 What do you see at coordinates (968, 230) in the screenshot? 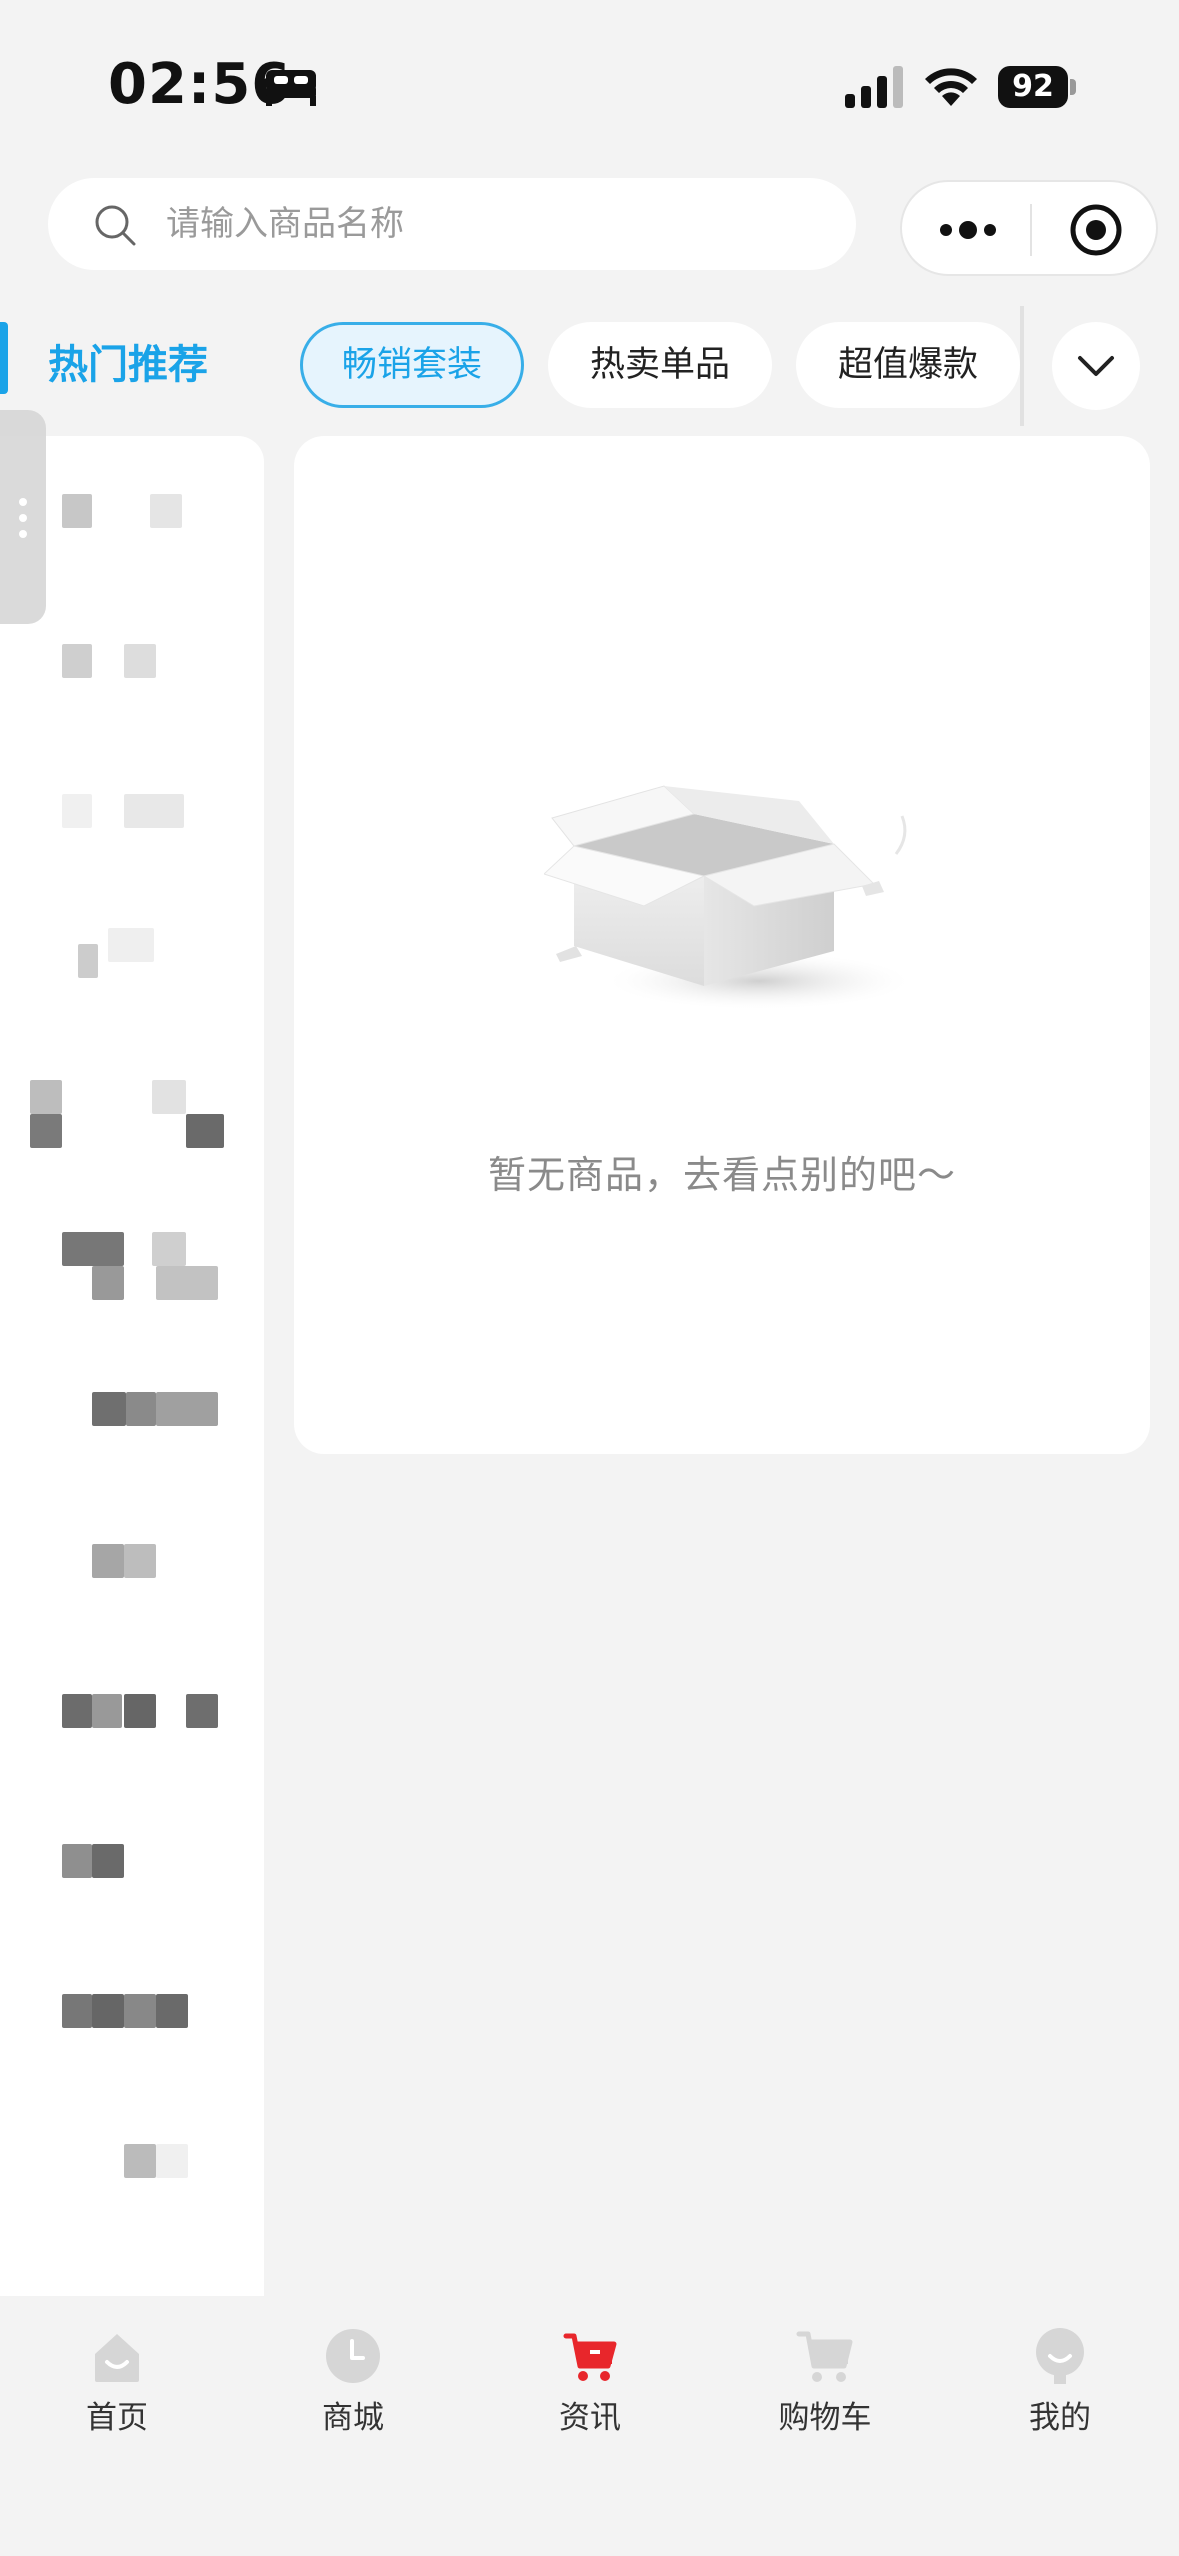
I see `more-options-icon` at bounding box center [968, 230].